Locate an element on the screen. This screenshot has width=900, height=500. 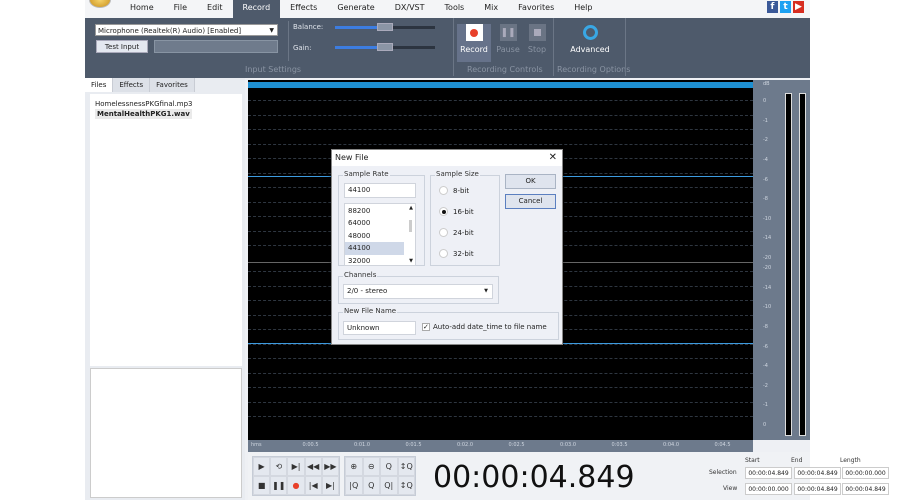
auto-add-checkbox: ✓ is located at coordinates (426, 327).